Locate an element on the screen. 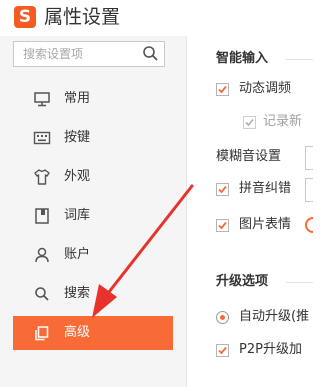  p2p-upgrade-checkbox is located at coordinates (222, 350).